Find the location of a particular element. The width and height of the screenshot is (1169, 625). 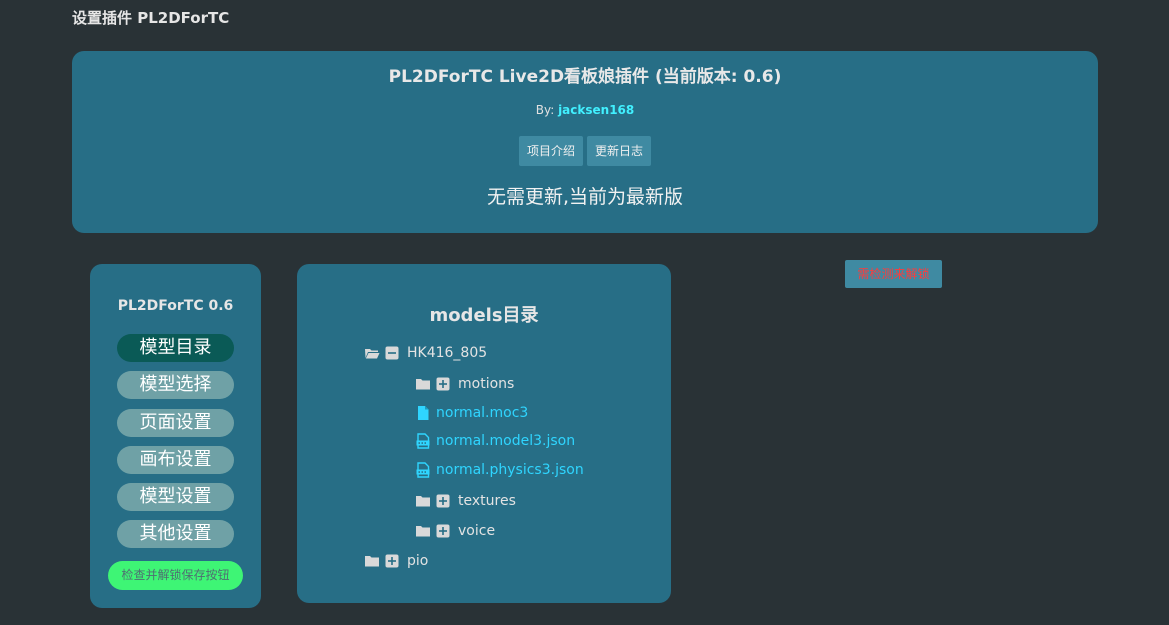

tree-node-normal-model3-json: normal.model3.json is located at coordinates (495, 441).